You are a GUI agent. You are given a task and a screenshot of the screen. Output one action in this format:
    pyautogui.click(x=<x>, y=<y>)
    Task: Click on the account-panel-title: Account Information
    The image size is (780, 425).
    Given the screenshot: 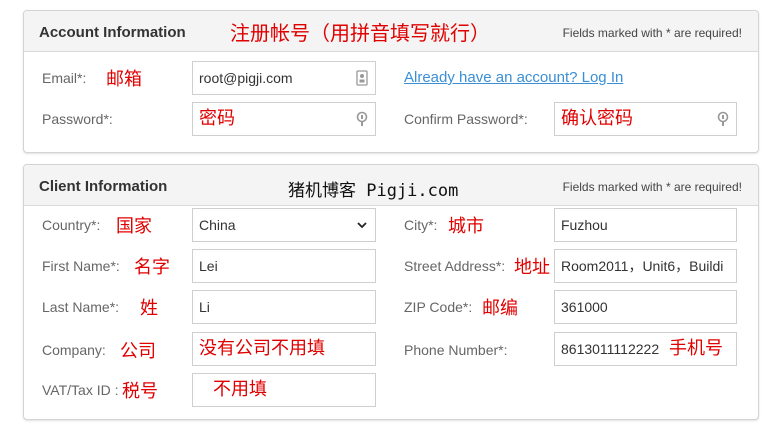 What is the action you would take?
    pyautogui.click(x=112, y=32)
    